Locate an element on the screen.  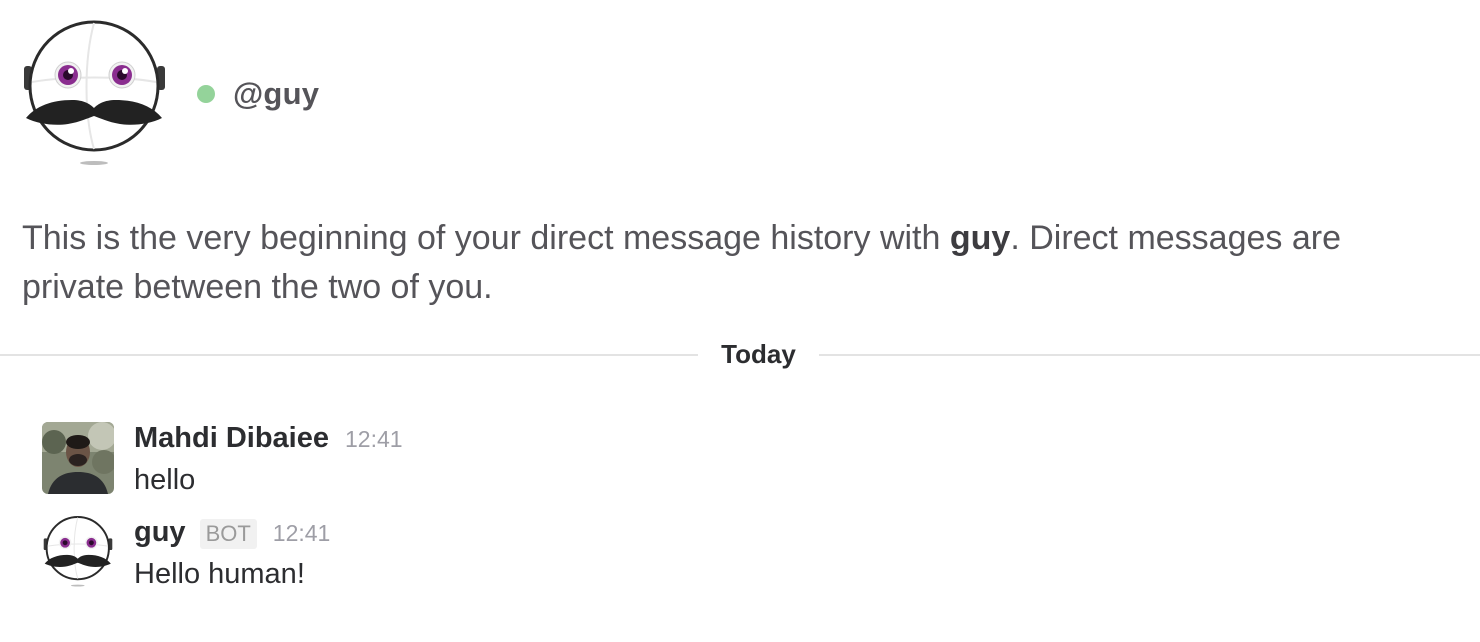
sender-name: guy is located at coordinates (160, 532).